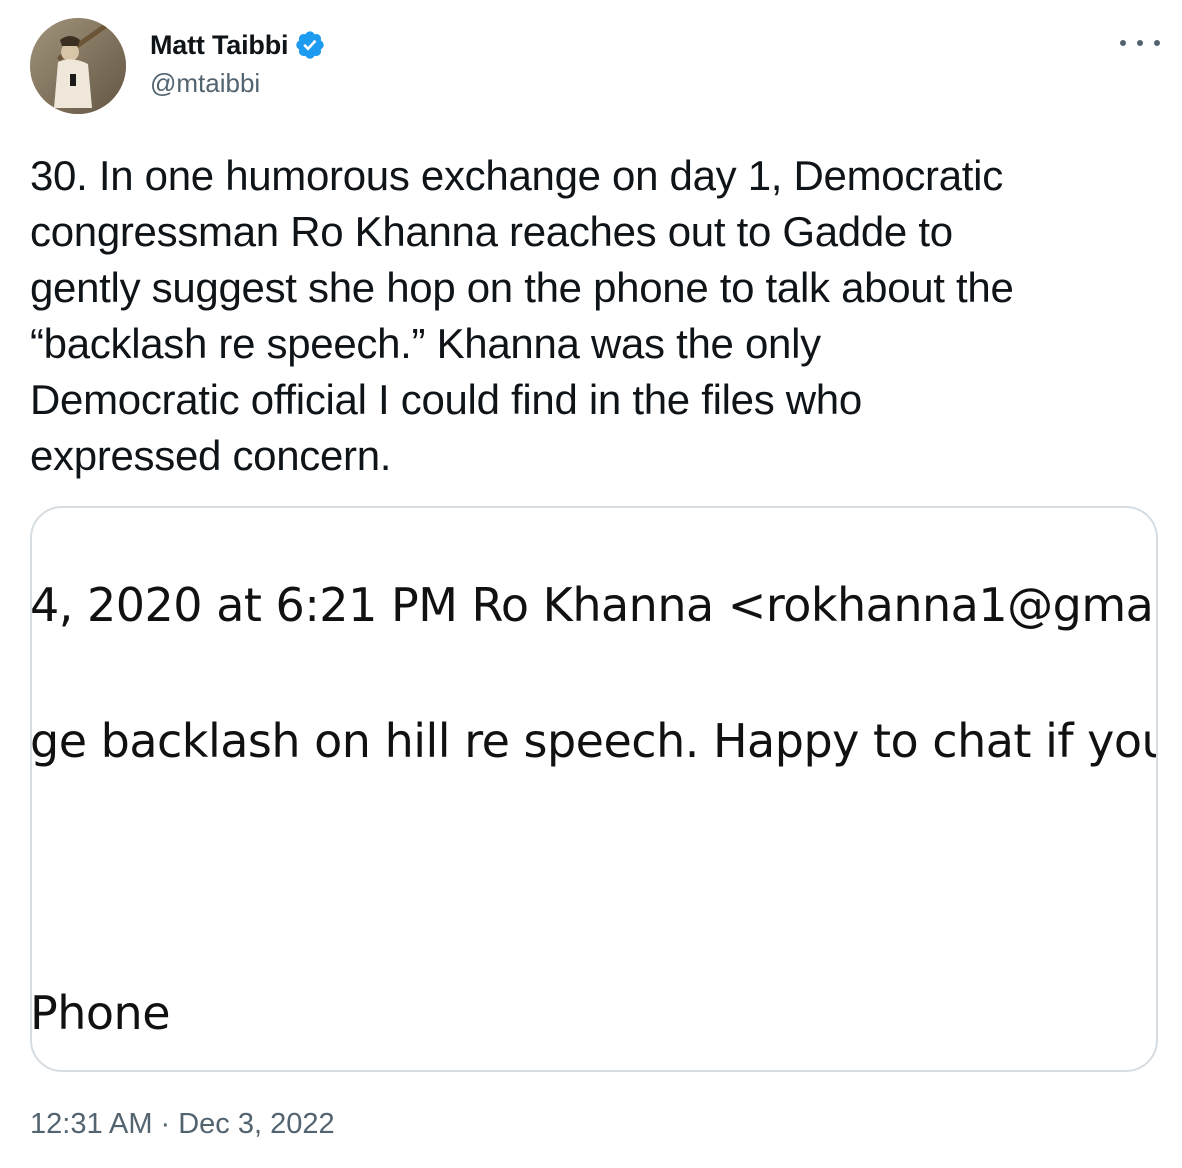  I want to click on image-text-line: Phone, so click(100, 1013).